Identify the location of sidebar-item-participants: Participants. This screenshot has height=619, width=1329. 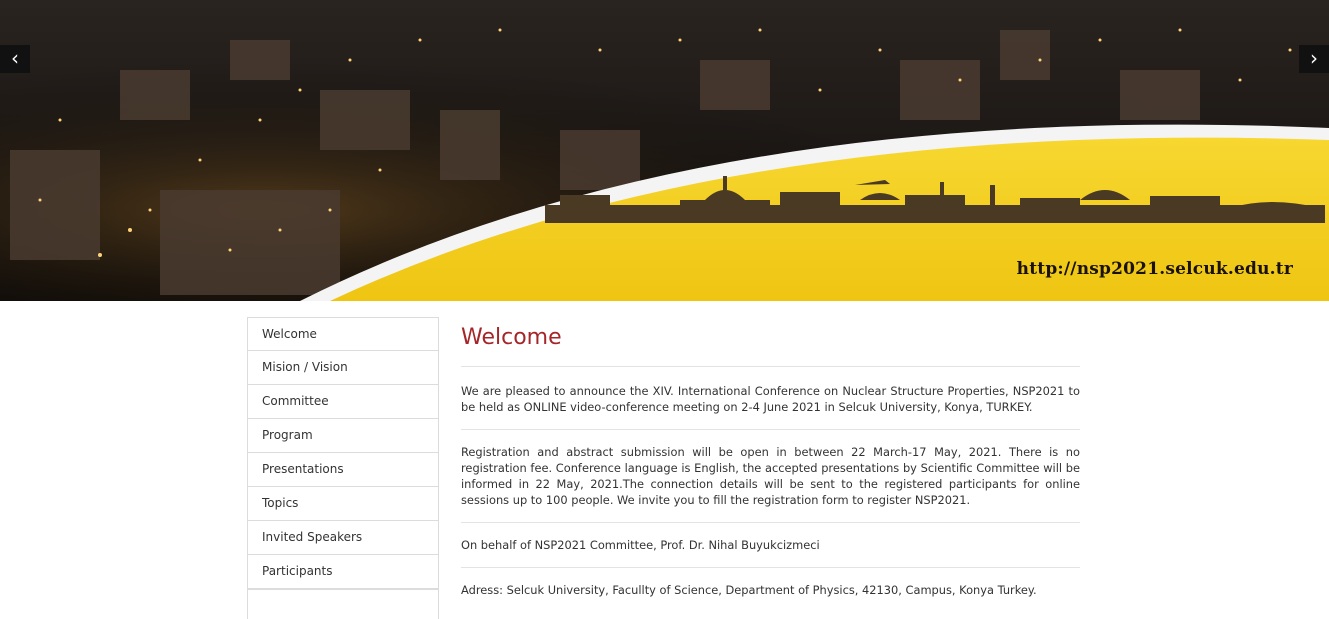
(343, 572).